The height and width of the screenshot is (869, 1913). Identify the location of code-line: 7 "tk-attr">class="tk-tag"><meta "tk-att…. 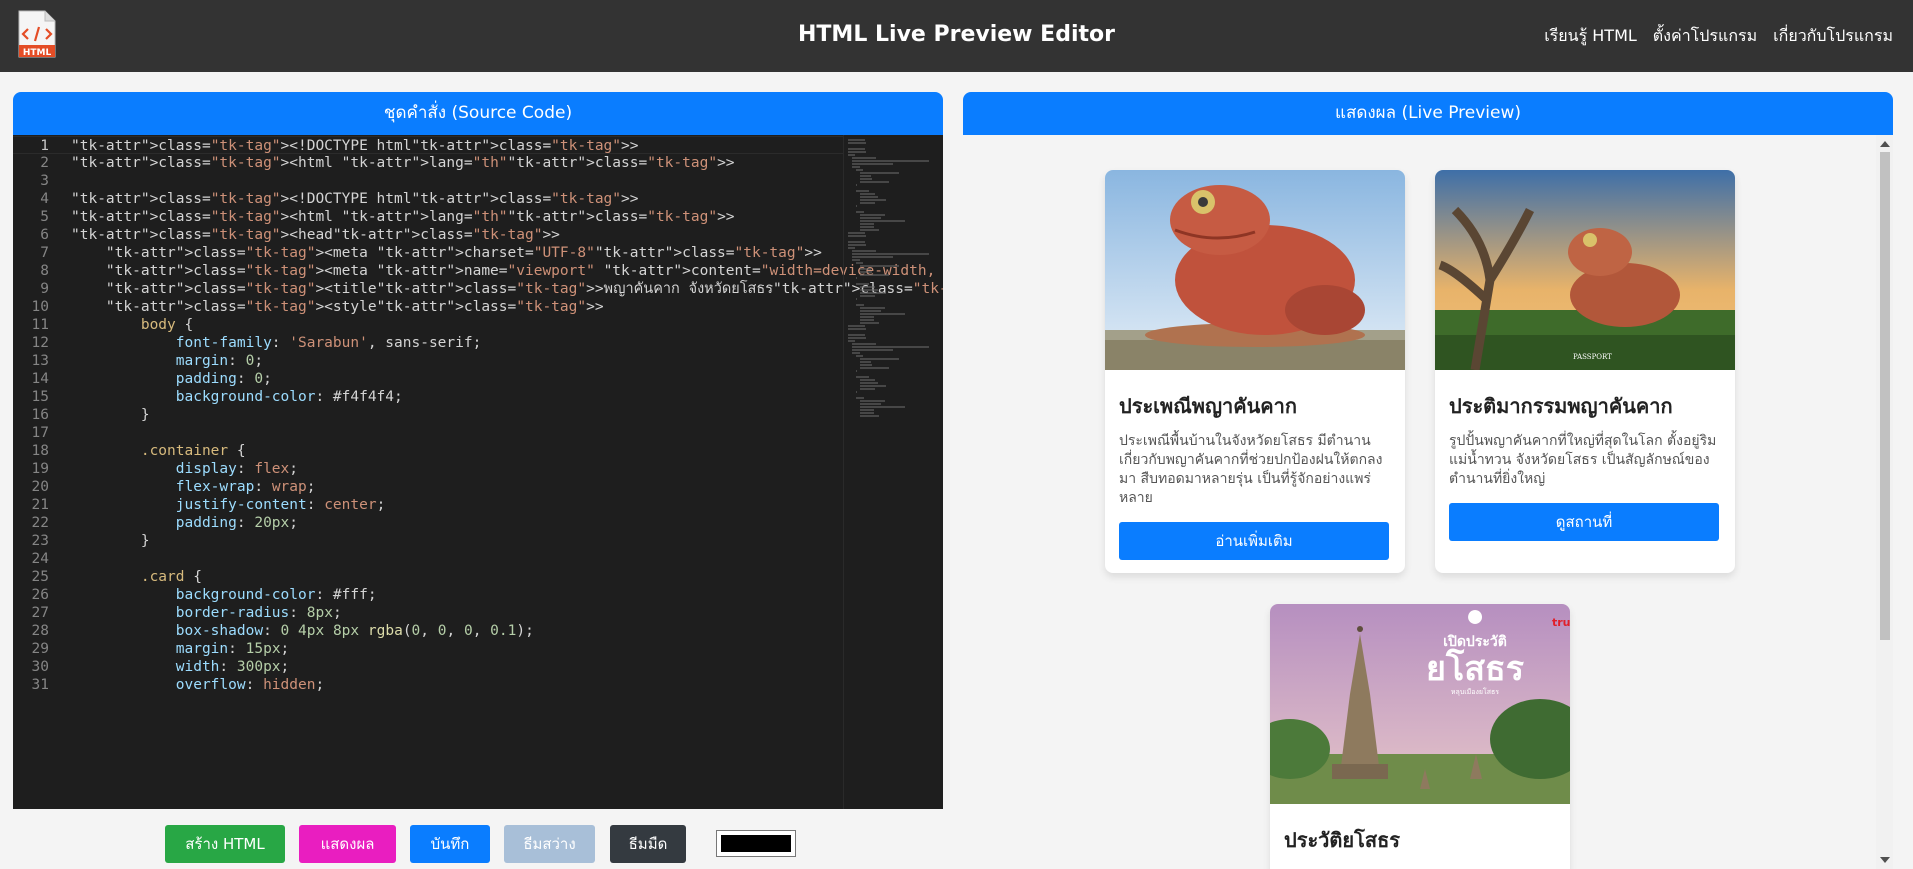
(428, 253).